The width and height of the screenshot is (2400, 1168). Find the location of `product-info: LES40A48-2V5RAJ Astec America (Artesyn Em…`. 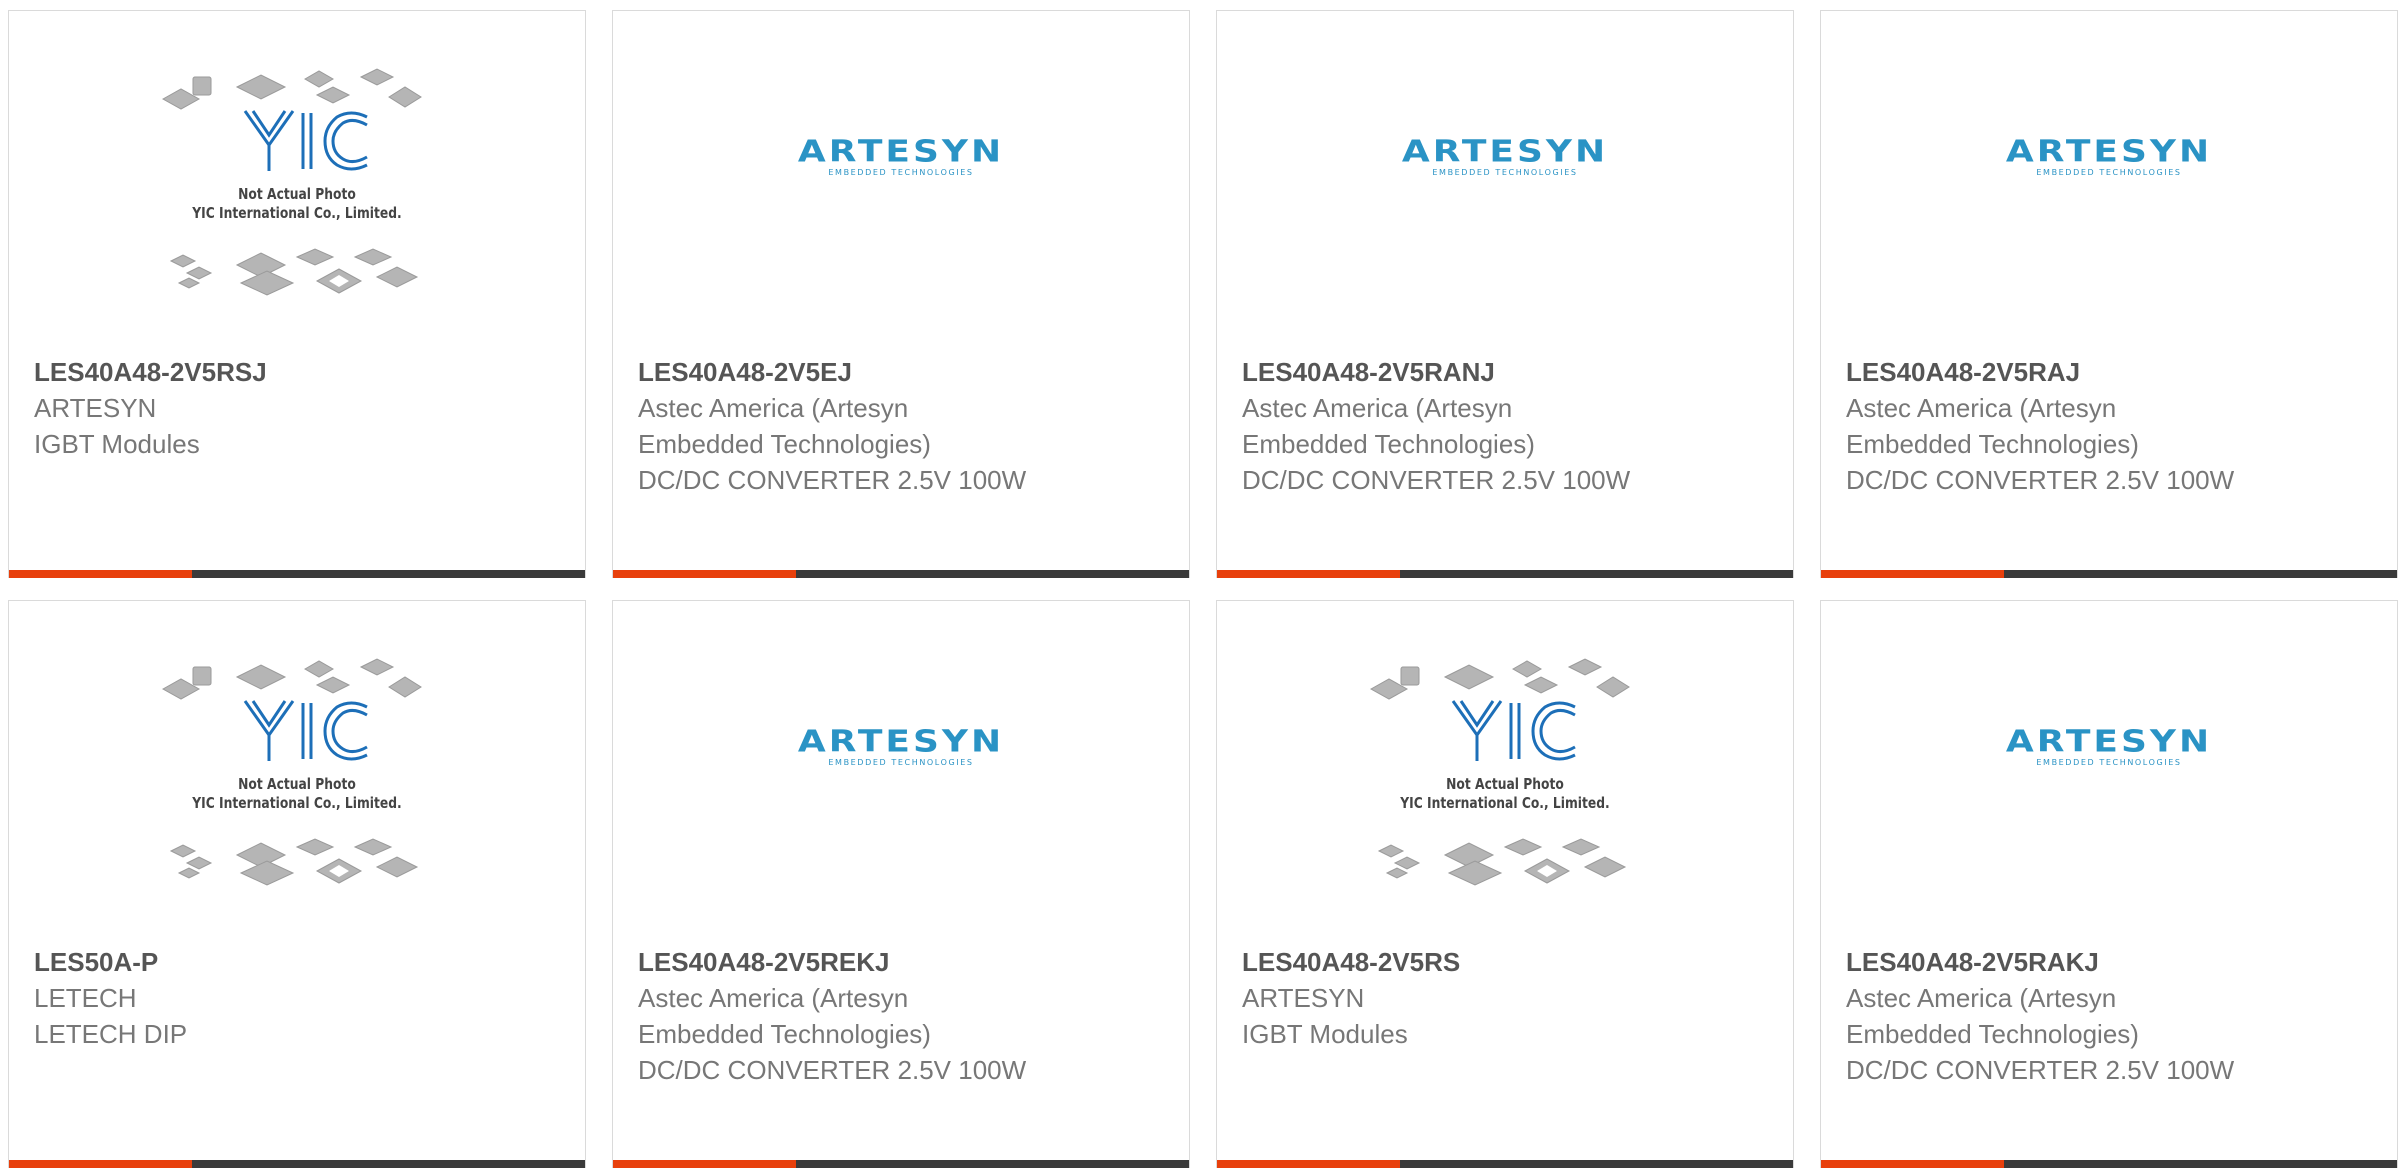

product-info: LES40A48-2V5RAJ Astec America (Artesyn Em… is located at coordinates (2111, 426).